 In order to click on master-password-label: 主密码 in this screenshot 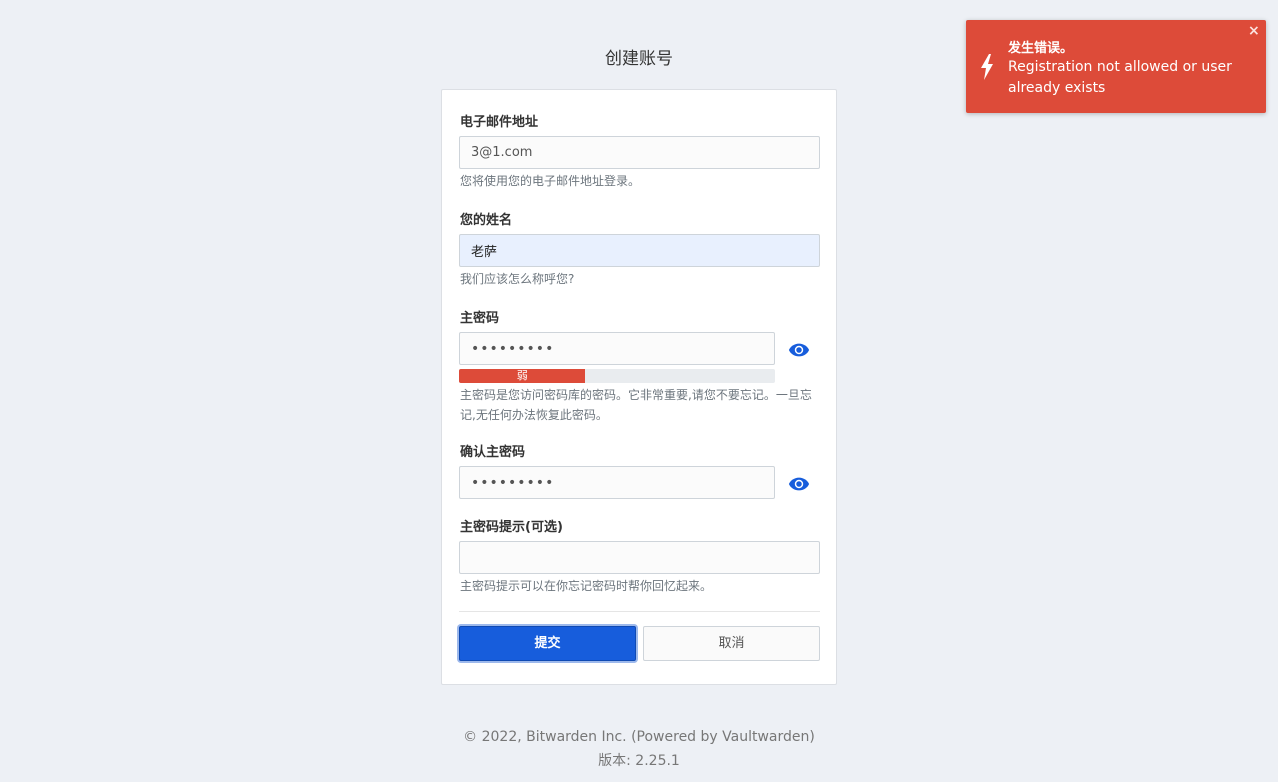, I will do `click(480, 318)`.